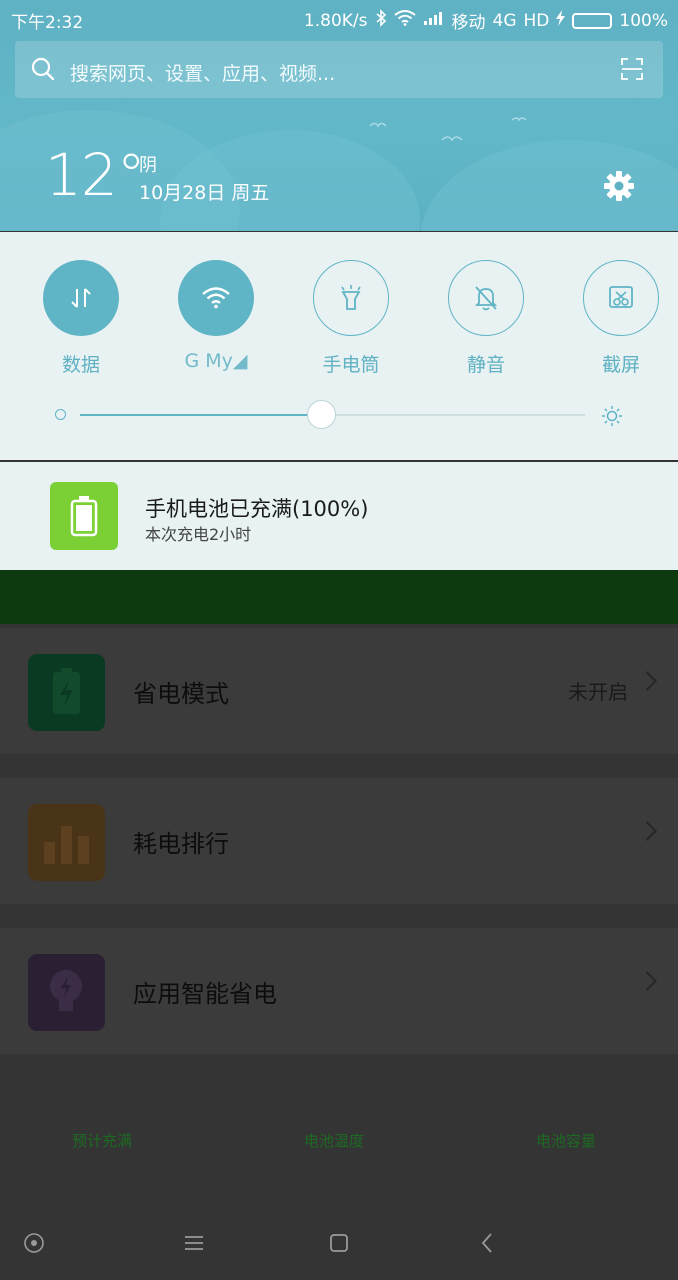 The image size is (678, 1280). I want to click on bar-chart-icon, so click(66, 842).